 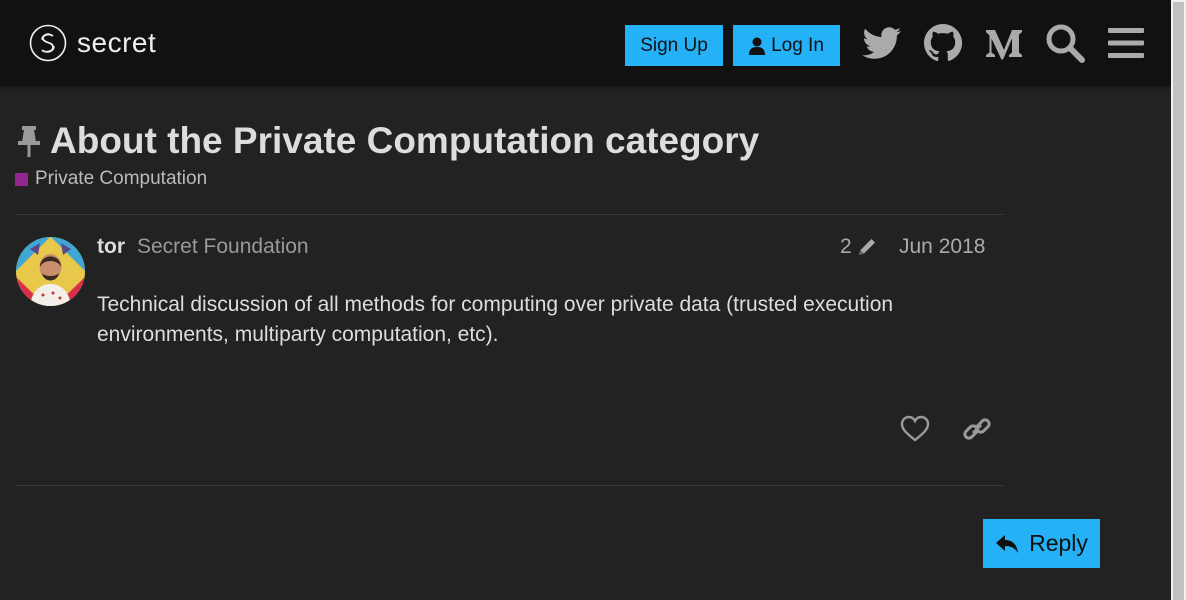 I want to click on user-icon, so click(x=757, y=46).